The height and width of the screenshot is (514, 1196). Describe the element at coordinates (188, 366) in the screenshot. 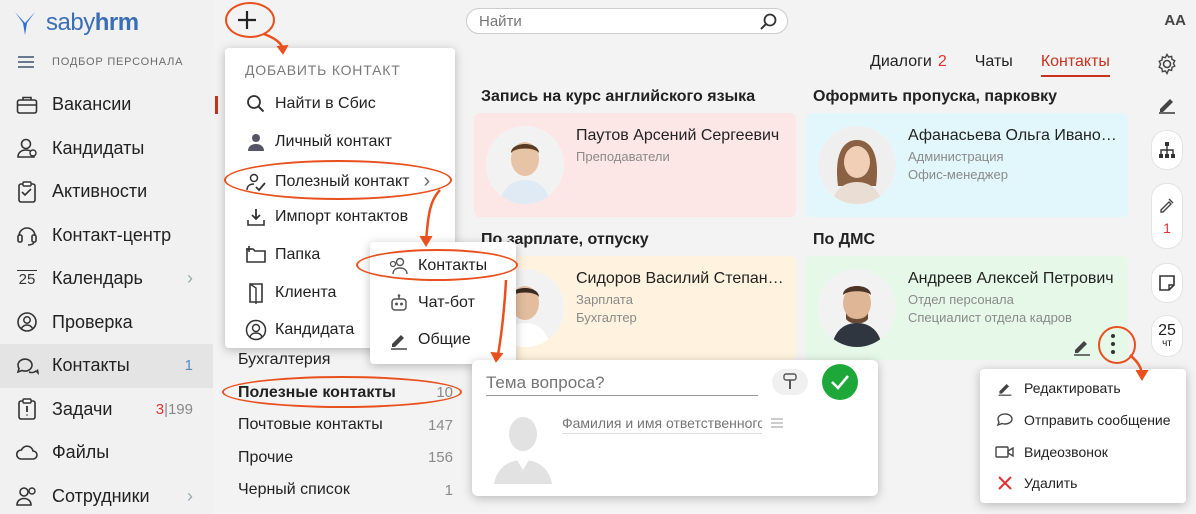

I see `contacts-count: 1` at that location.